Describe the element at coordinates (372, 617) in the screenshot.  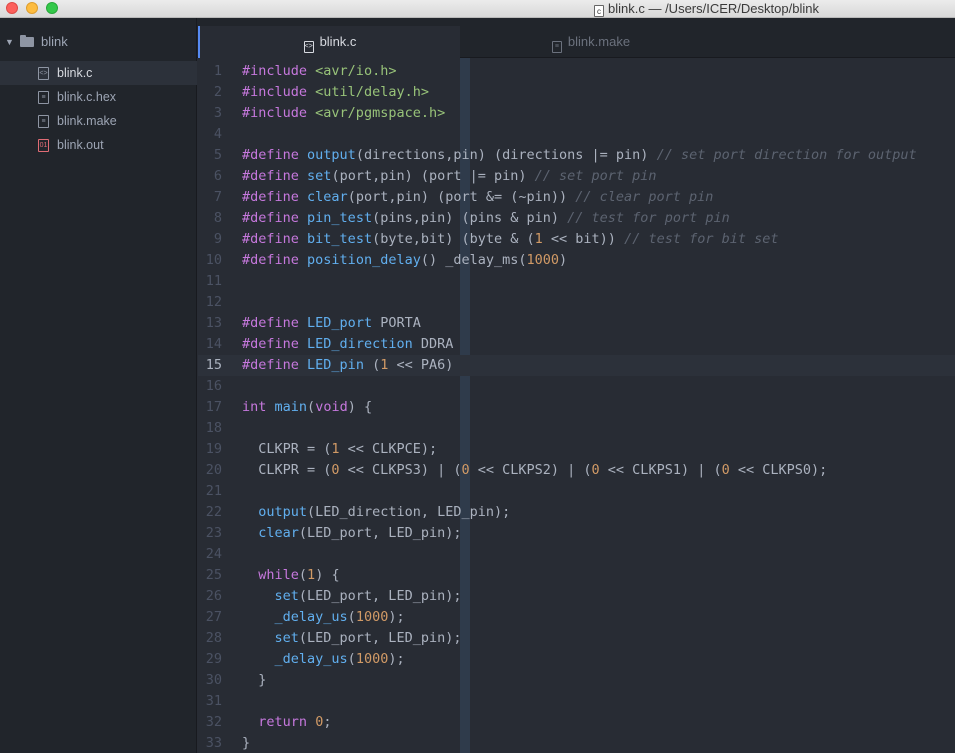
I see `code-token: 1000` at that location.